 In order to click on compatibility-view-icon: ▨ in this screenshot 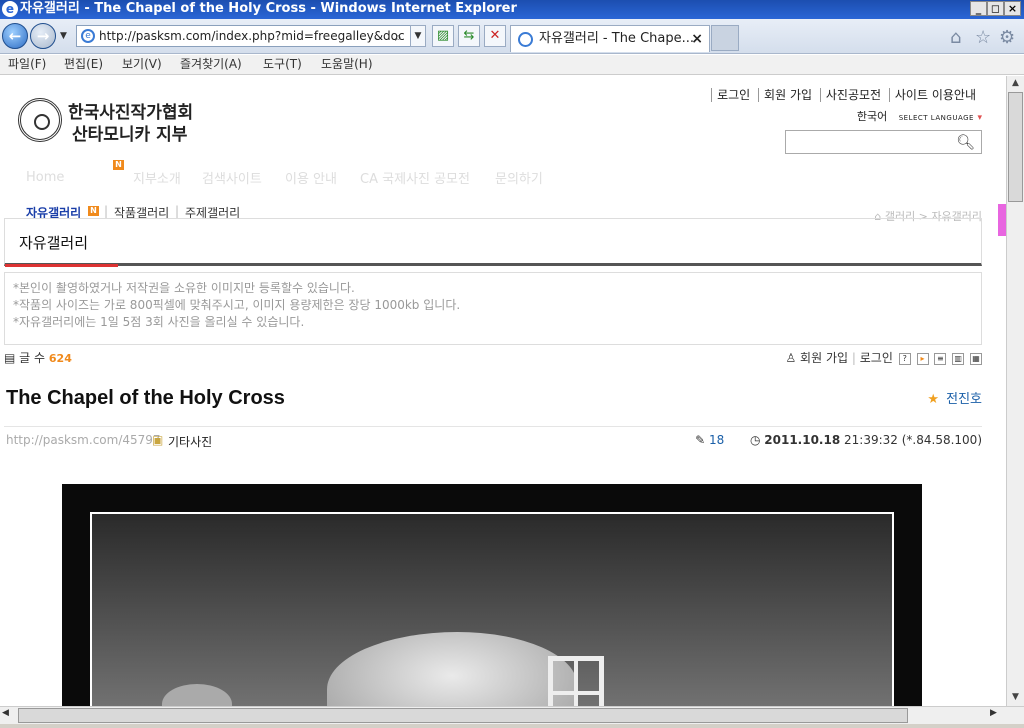, I will do `click(443, 36)`.